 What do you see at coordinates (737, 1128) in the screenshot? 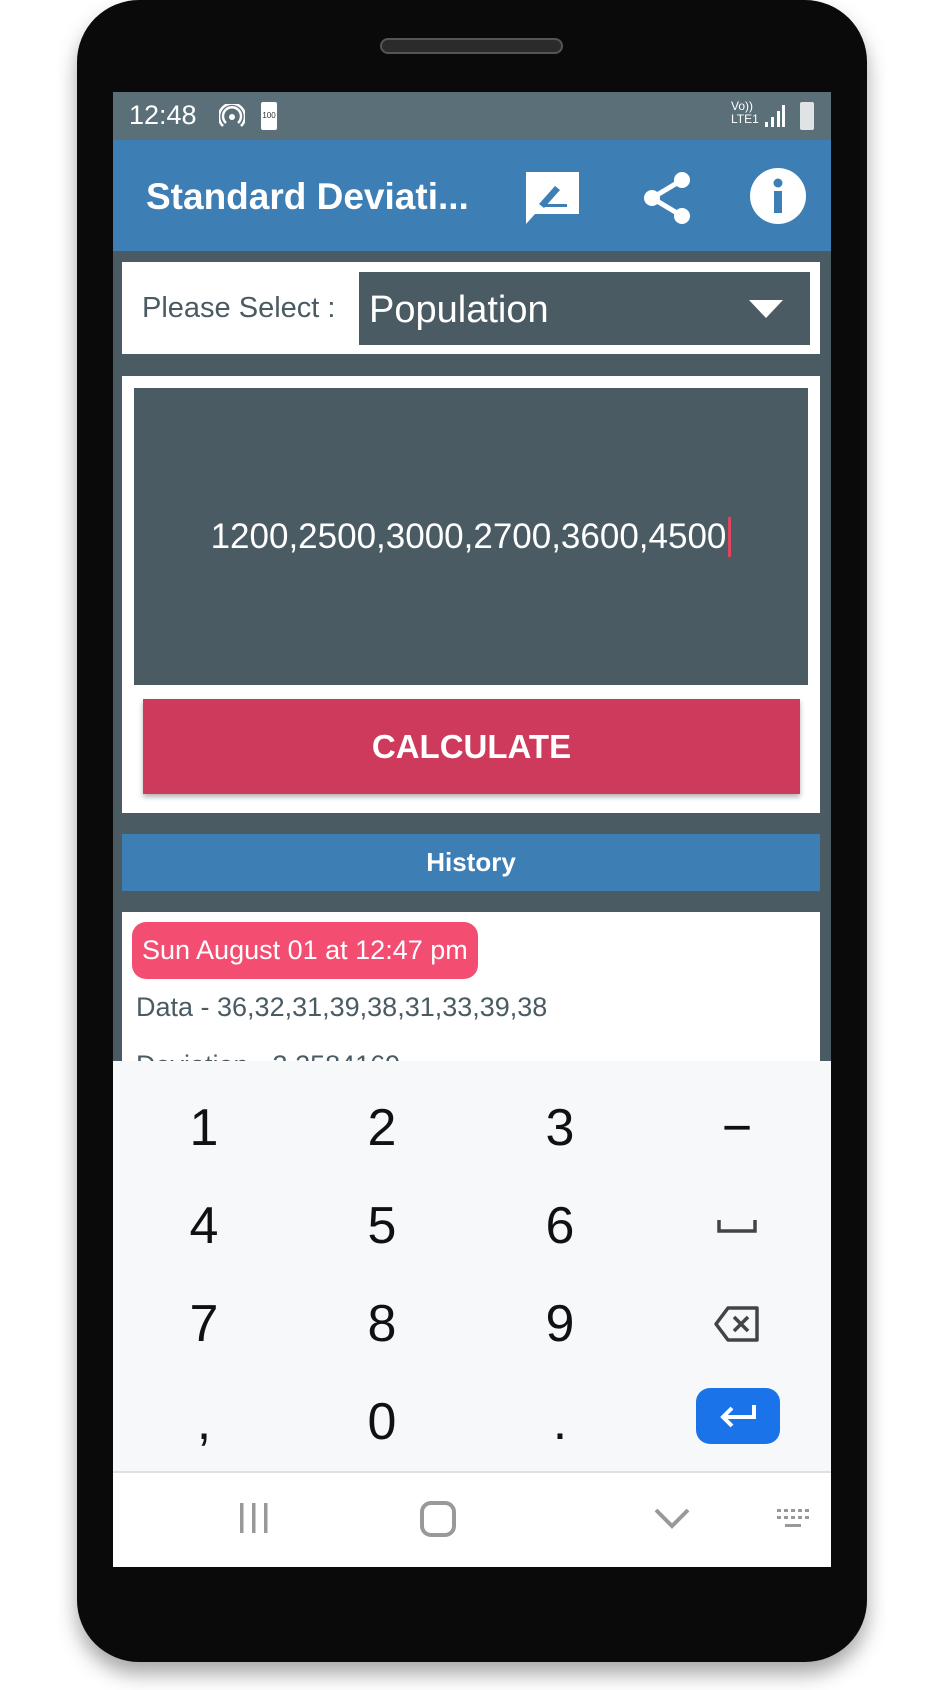
I see `key-minus: −` at bounding box center [737, 1128].